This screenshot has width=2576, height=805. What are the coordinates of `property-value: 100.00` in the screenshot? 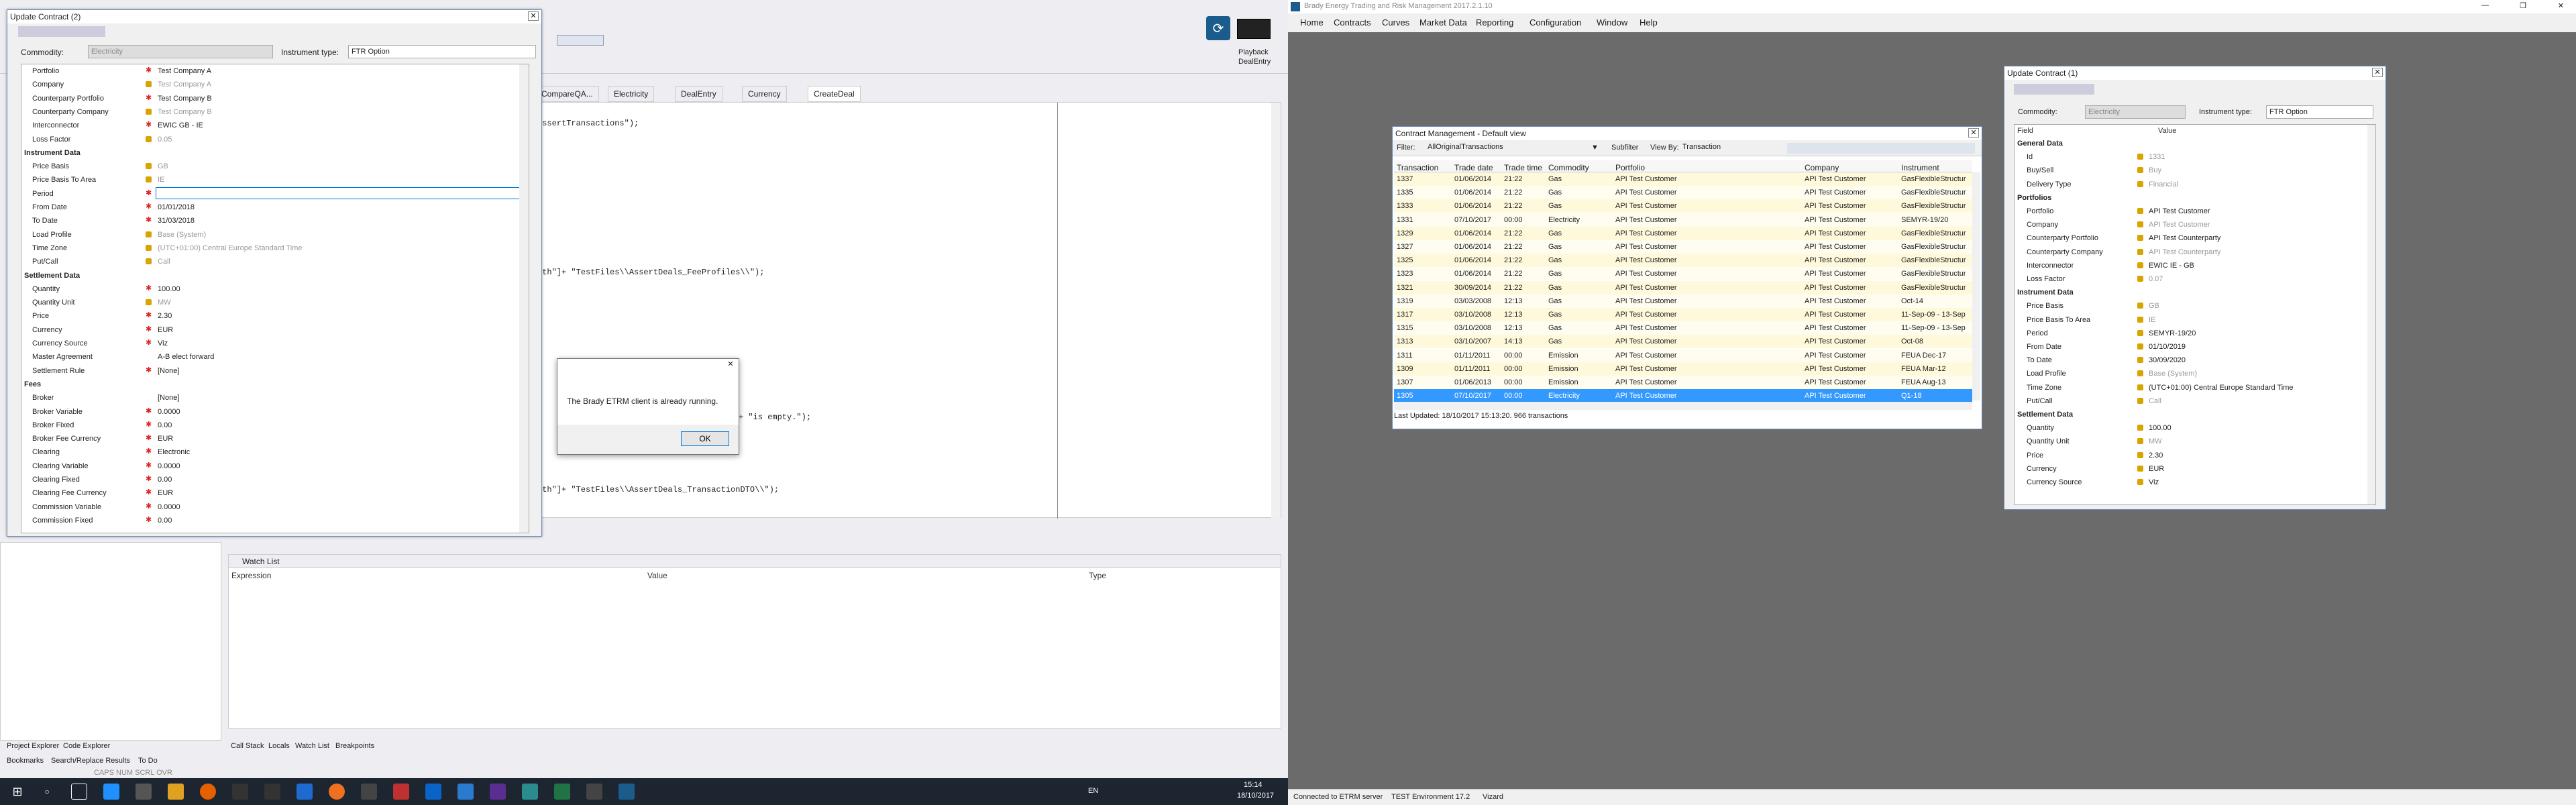 It's located at (2160, 428).